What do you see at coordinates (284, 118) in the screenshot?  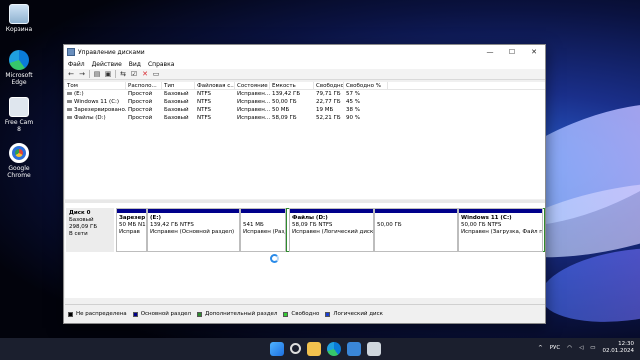 I see `cell-capacity: 58,09 ГБ` at bounding box center [284, 118].